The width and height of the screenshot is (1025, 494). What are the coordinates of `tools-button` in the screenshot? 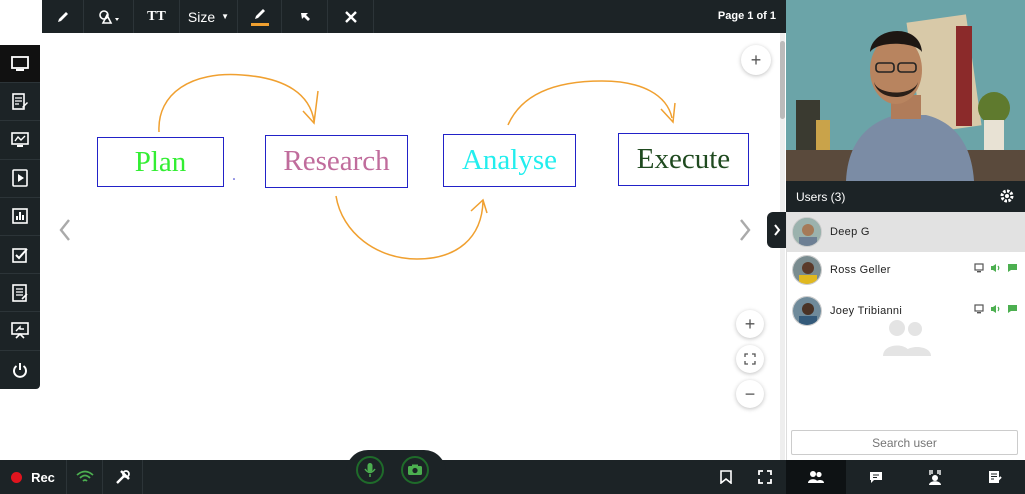 It's located at (123, 477).